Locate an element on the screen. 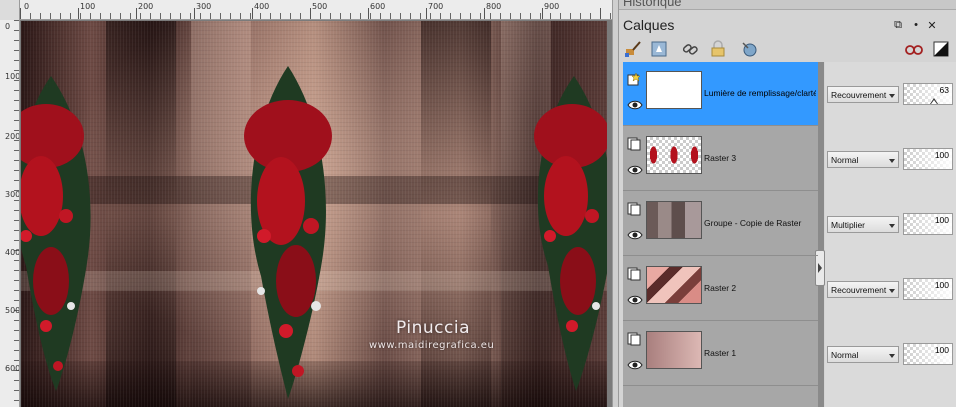 The width and height of the screenshot is (956, 407). glasses-icon is located at coordinates (913, 49).